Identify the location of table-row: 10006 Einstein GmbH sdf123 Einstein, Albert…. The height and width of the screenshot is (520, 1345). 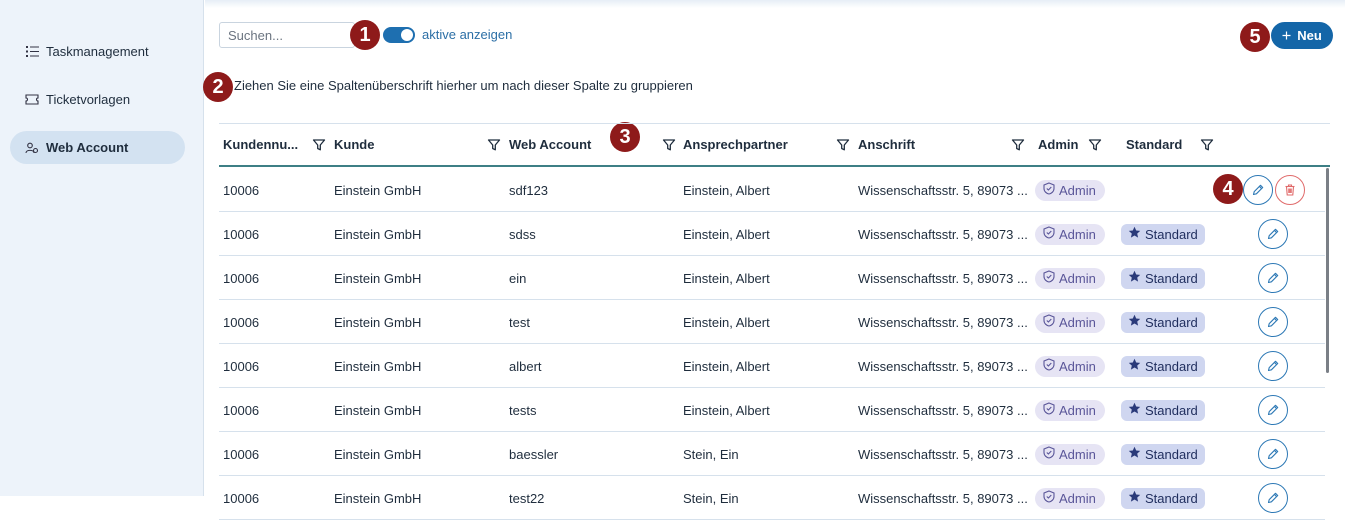
(772, 190).